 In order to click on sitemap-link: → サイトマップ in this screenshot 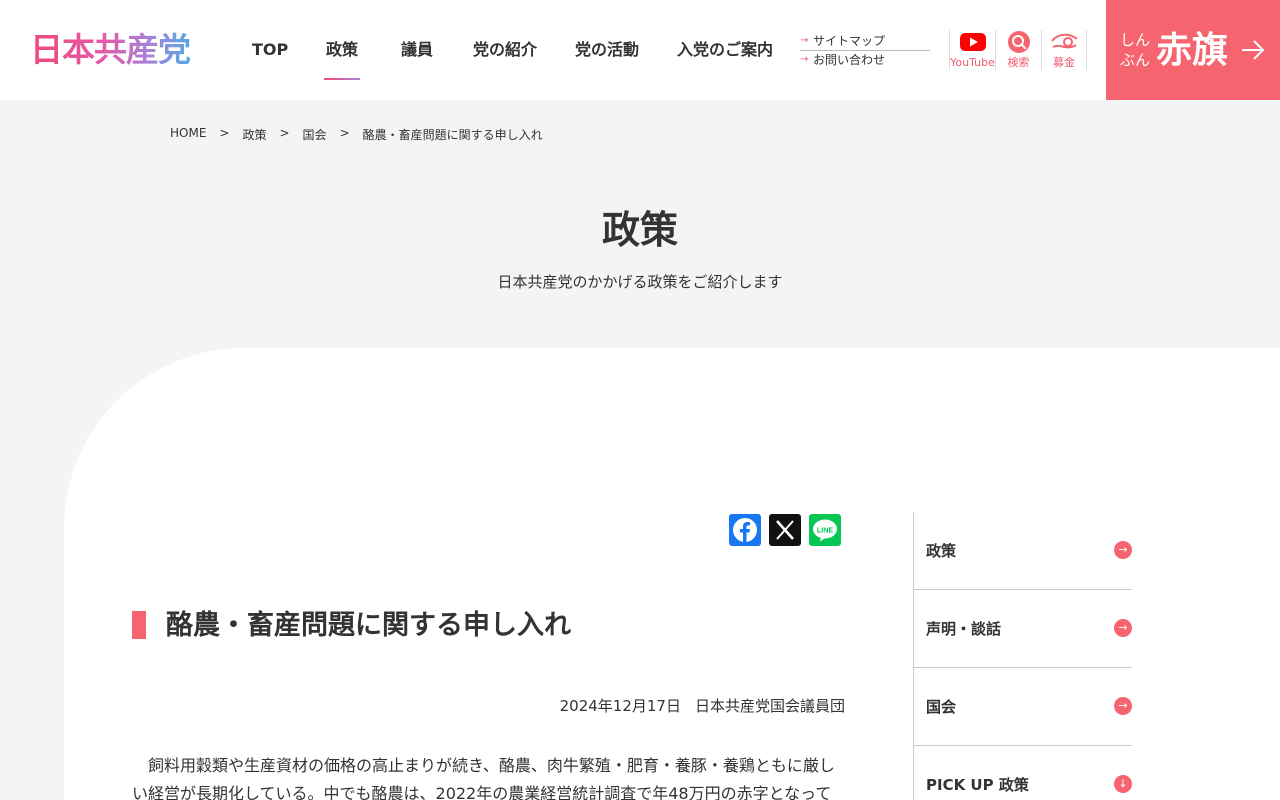, I will do `click(865, 41)`.